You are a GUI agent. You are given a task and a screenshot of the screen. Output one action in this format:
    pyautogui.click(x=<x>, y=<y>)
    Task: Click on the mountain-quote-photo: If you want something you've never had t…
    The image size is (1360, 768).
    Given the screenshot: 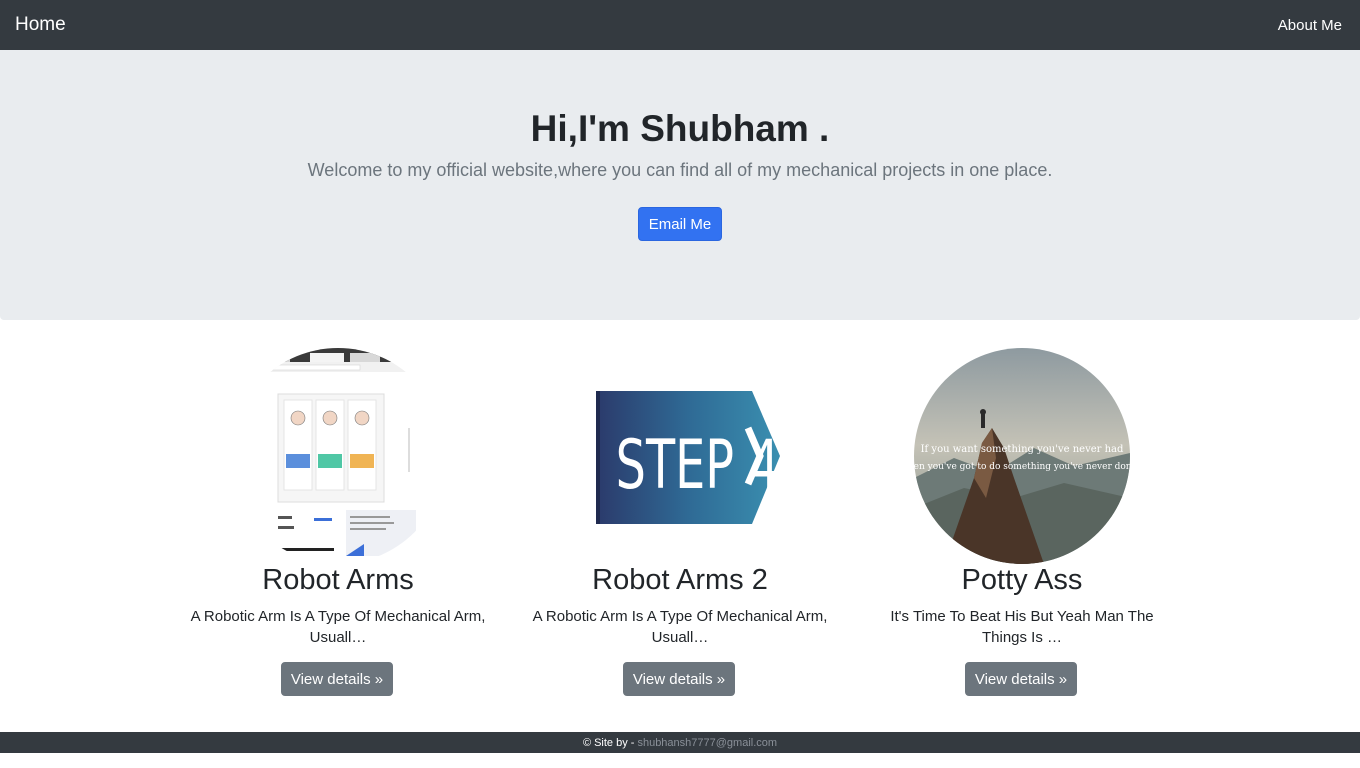 What is the action you would take?
    pyautogui.click(x=1022, y=456)
    